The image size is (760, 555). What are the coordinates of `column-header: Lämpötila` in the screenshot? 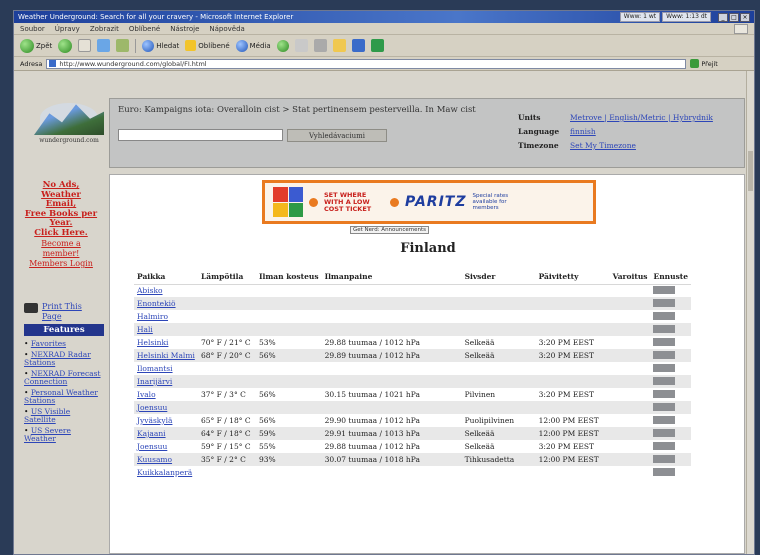 It's located at (227, 277).